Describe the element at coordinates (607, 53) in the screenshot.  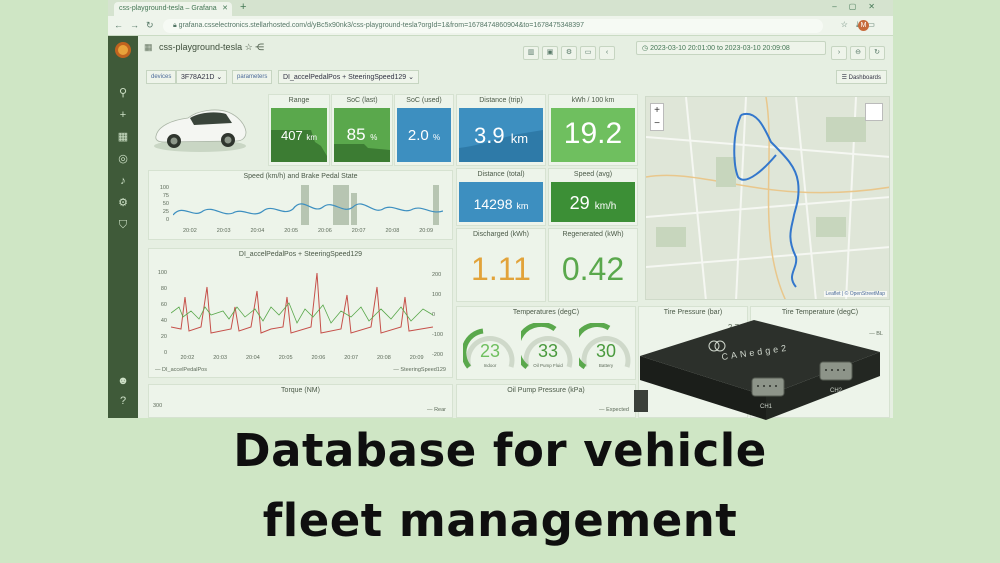
I see `back-icon: ‹` at that location.